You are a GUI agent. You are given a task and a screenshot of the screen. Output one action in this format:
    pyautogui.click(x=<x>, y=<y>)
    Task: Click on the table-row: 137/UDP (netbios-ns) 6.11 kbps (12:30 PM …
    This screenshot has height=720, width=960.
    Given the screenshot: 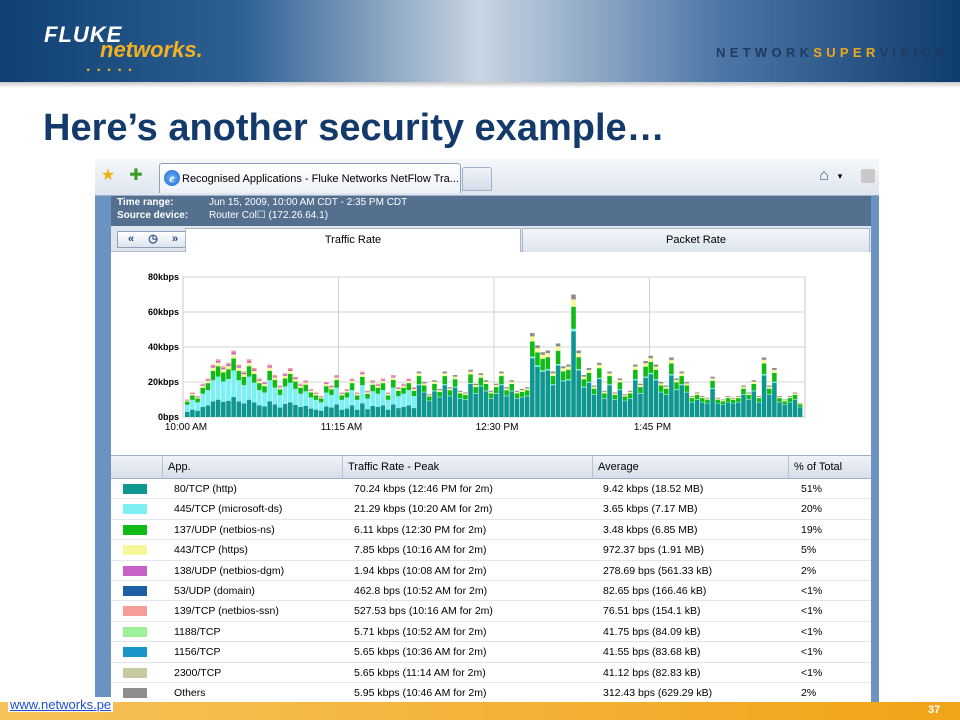 What is the action you would take?
    pyautogui.click(x=491, y=530)
    